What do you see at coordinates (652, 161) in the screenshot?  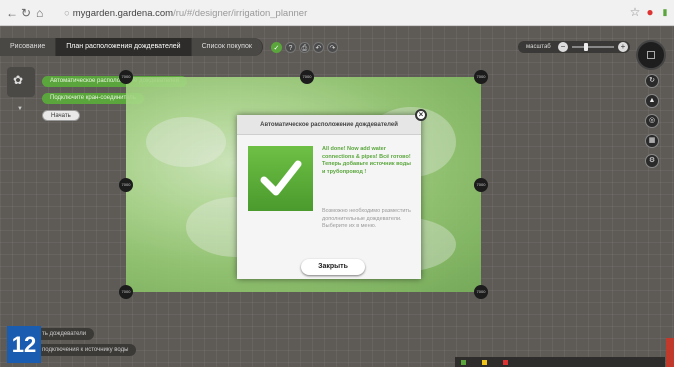 I see `settings-icon: ⚙` at bounding box center [652, 161].